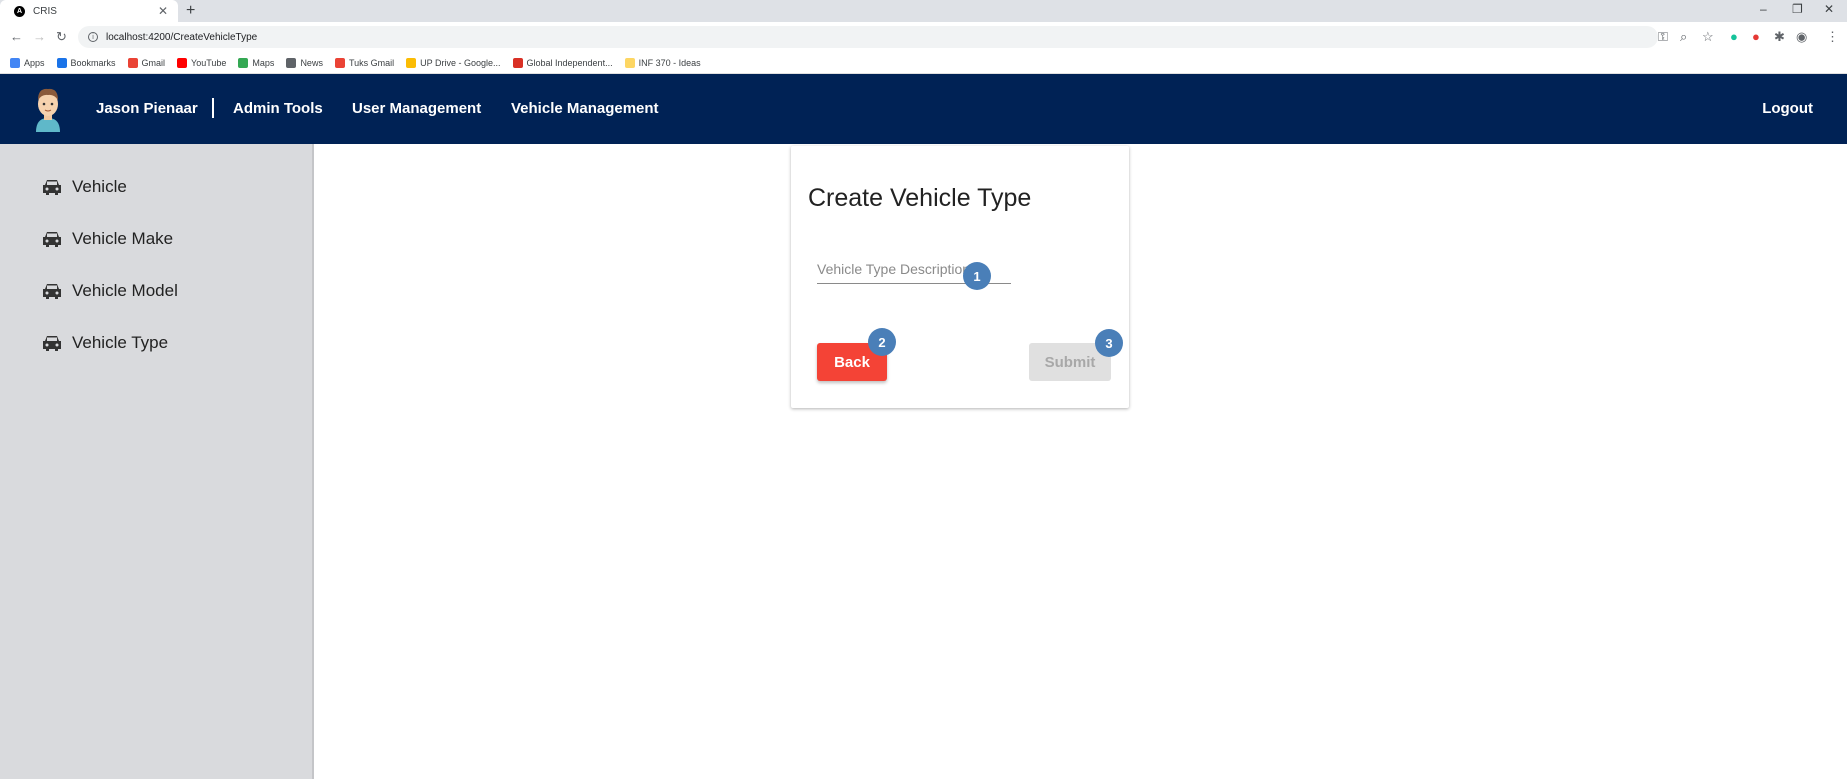 This screenshot has height=779, width=1847. What do you see at coordinates (153, 62) in the screenshot?
I see `bookmark-label: Gmail` at bounding box center [153, 62].